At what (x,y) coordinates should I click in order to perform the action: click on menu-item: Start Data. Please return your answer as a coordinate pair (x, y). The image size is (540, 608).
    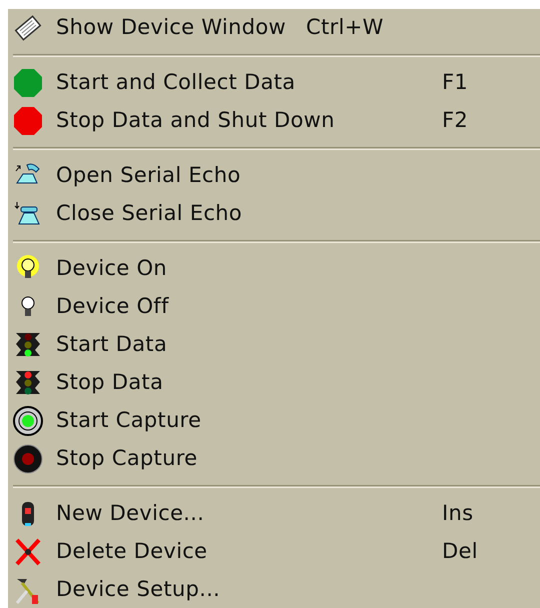
    Looking at the image, I should click on (274, 345).